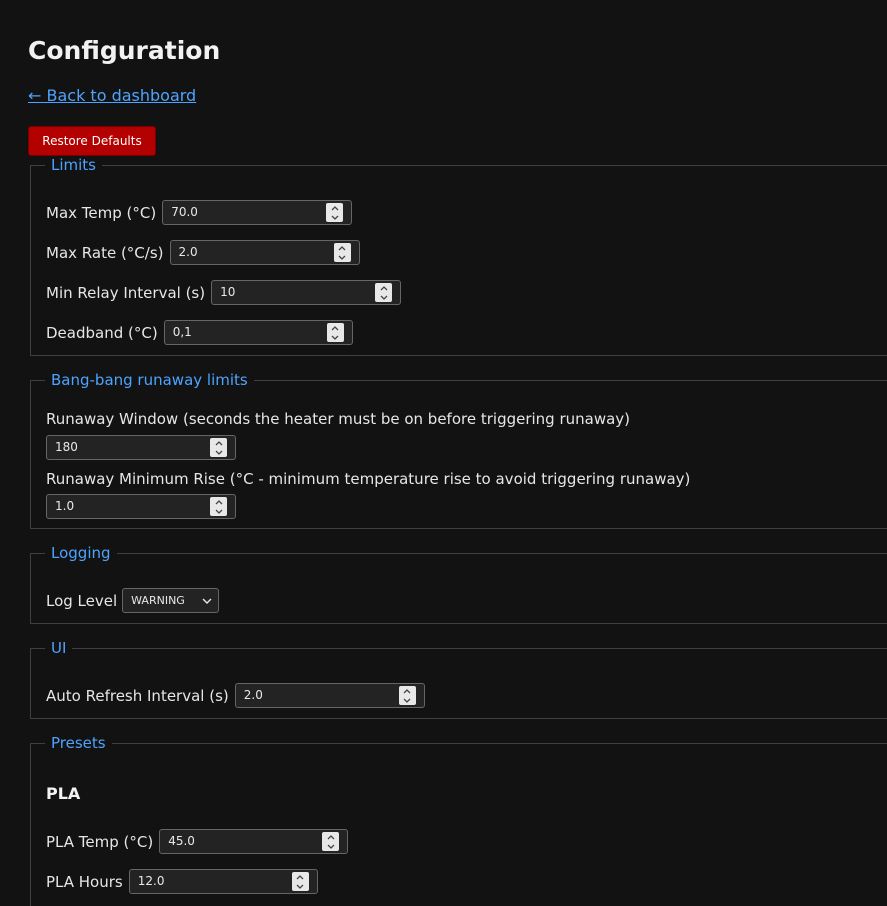  What do you see at coordinates (223, 881) in the screenshot?
I see `pla-hours-input: 12.0` at bounding box center [223, 881].